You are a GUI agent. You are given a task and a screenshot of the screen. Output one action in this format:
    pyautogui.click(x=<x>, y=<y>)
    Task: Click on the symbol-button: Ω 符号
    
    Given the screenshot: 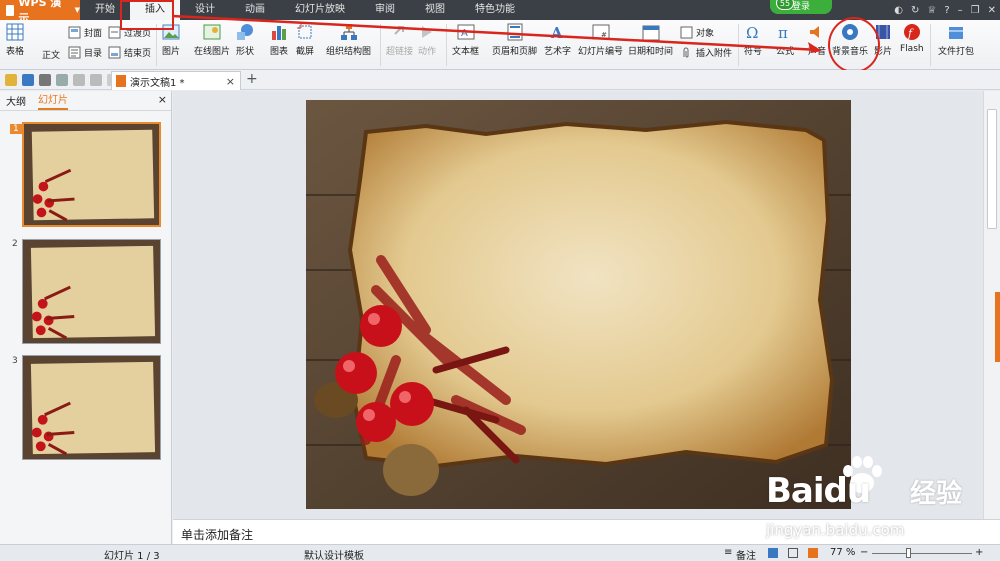 What is the action you would take?
    pyautogui.click(x=753, y=40)
    